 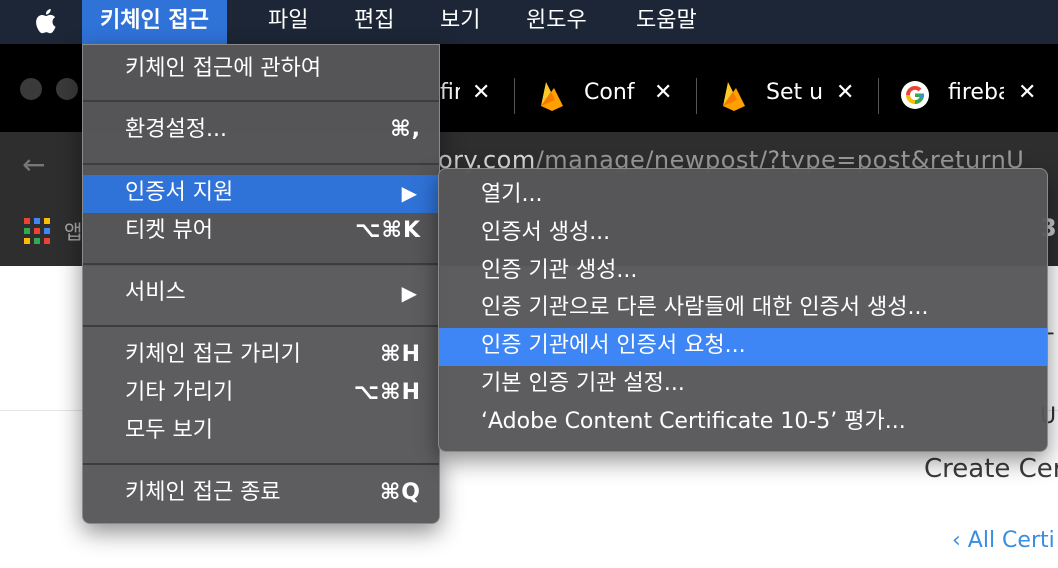 I want to click on apple-icon, so click(x=47, y=21).